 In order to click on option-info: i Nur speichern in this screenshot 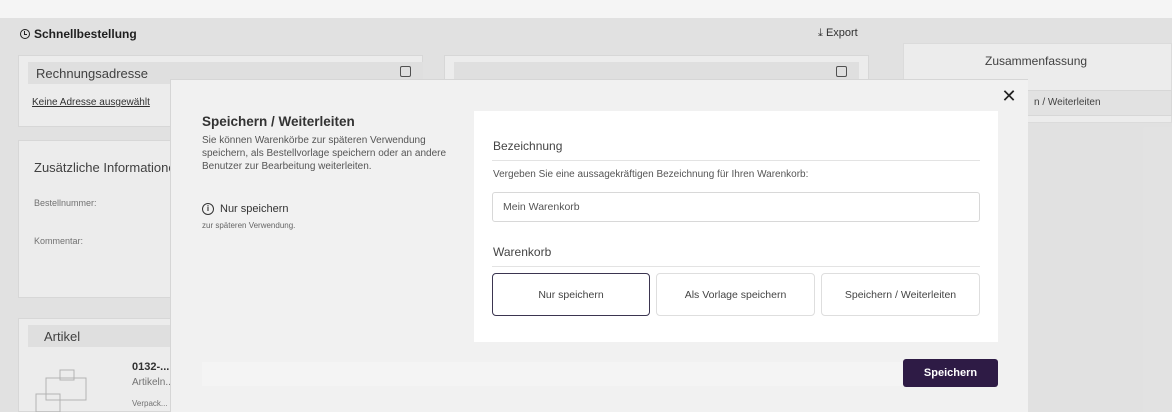, I will do `click(245, 209)`.